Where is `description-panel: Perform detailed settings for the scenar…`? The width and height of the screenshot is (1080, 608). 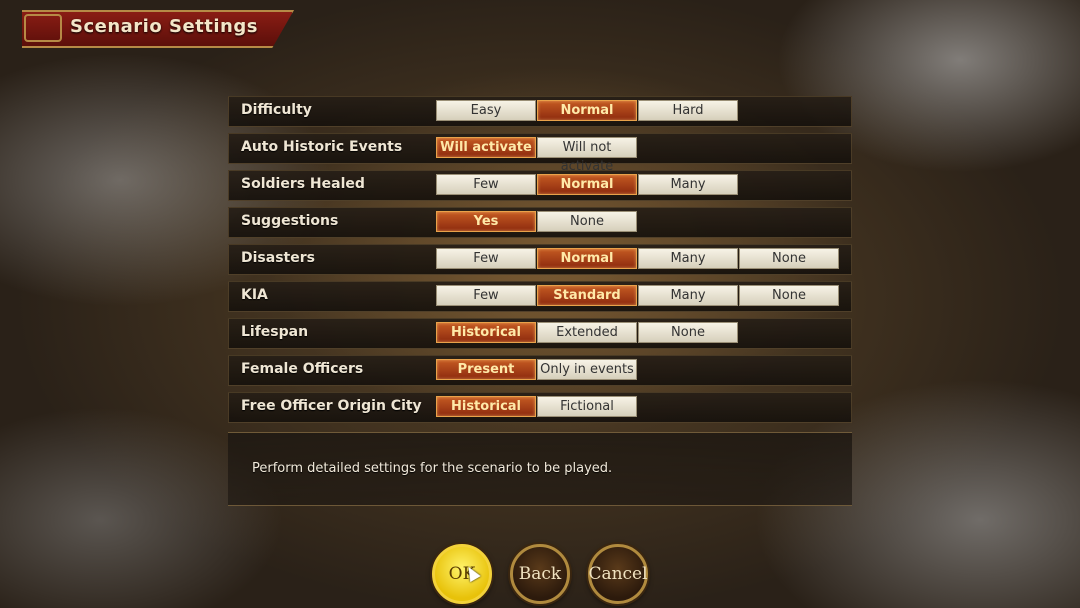
description-panel: Perform detailed settings for the scenar… is located at coordinates (540, 469).